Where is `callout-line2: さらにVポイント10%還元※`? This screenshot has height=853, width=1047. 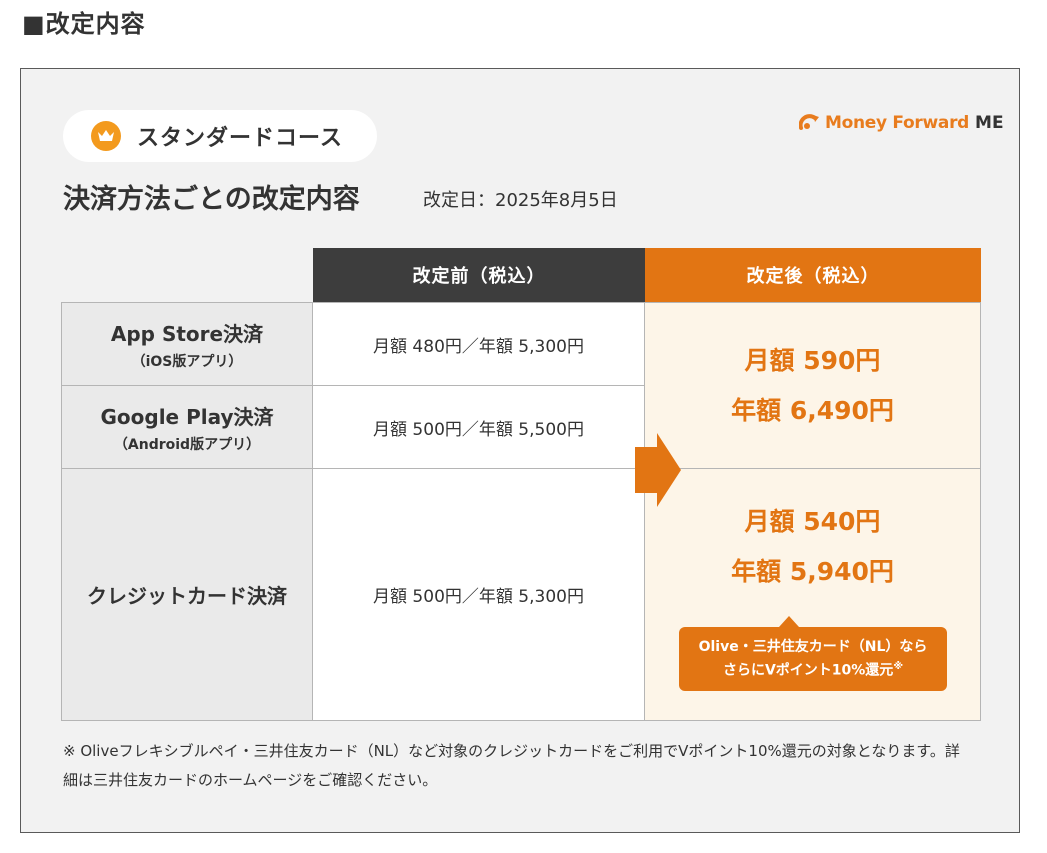
callout-line2: さらにVポイント10%還元※ is located at coordinates (813, 670).